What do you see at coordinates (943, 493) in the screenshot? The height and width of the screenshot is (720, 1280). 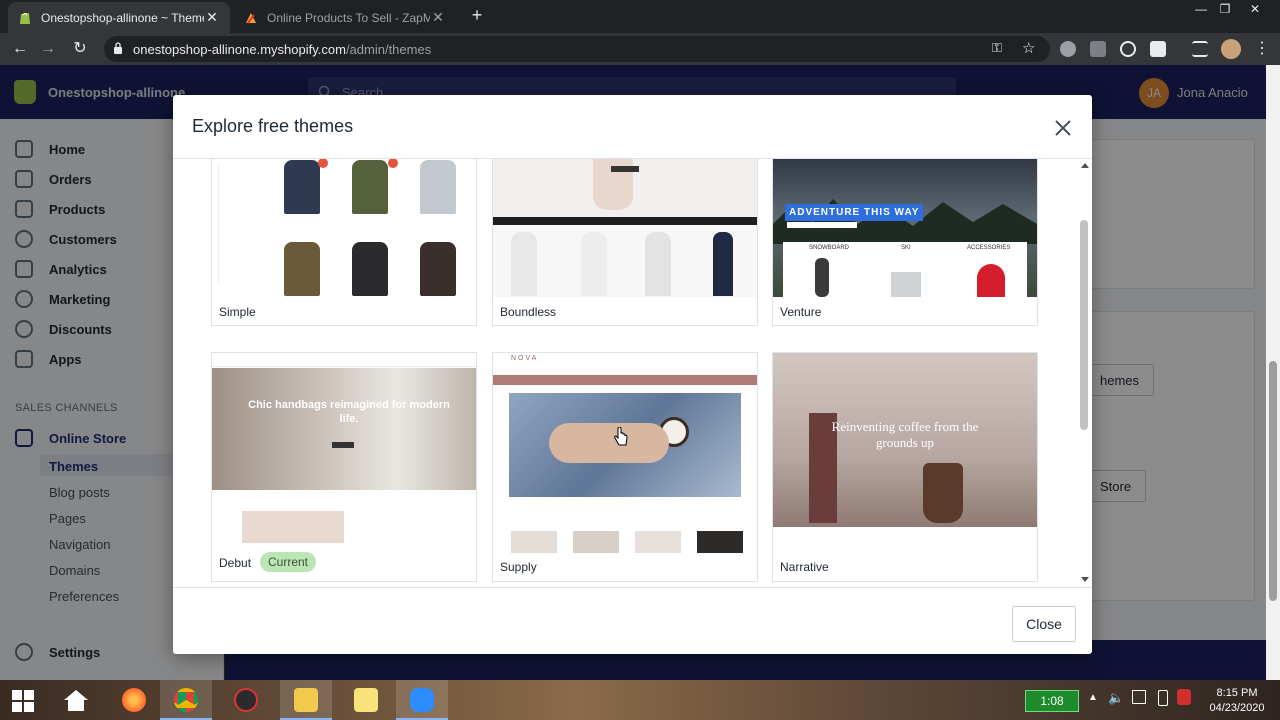 I see `preview-carafe` at bounding box center [943, 493].